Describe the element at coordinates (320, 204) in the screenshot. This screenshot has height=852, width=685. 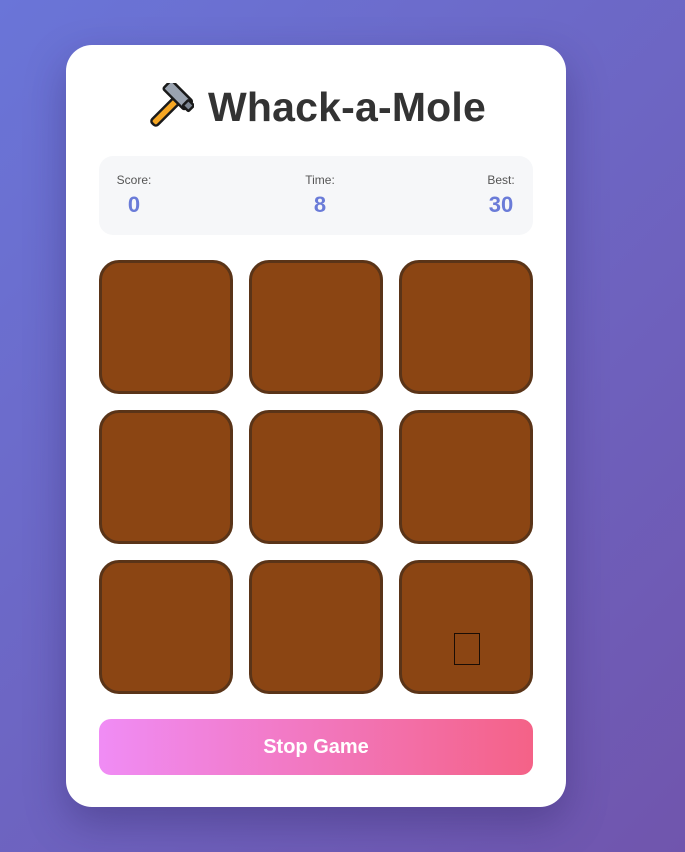
I see `time-value: 8` at that location.